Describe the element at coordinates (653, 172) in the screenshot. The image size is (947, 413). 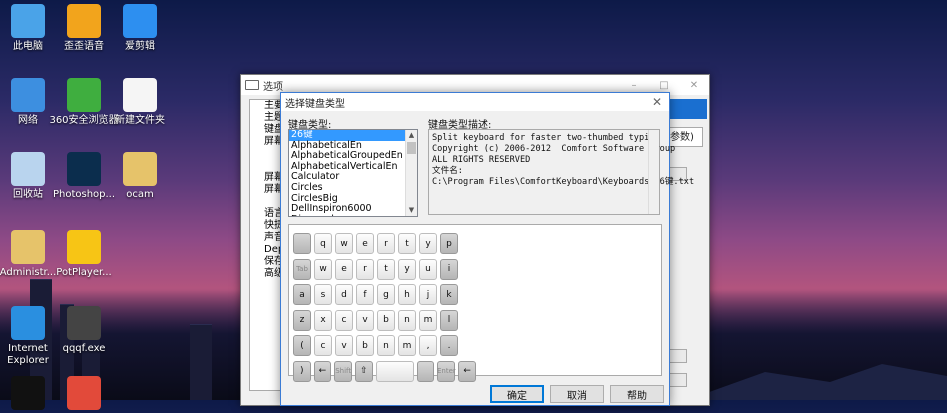
I see `desc-scrollbar` at that location.